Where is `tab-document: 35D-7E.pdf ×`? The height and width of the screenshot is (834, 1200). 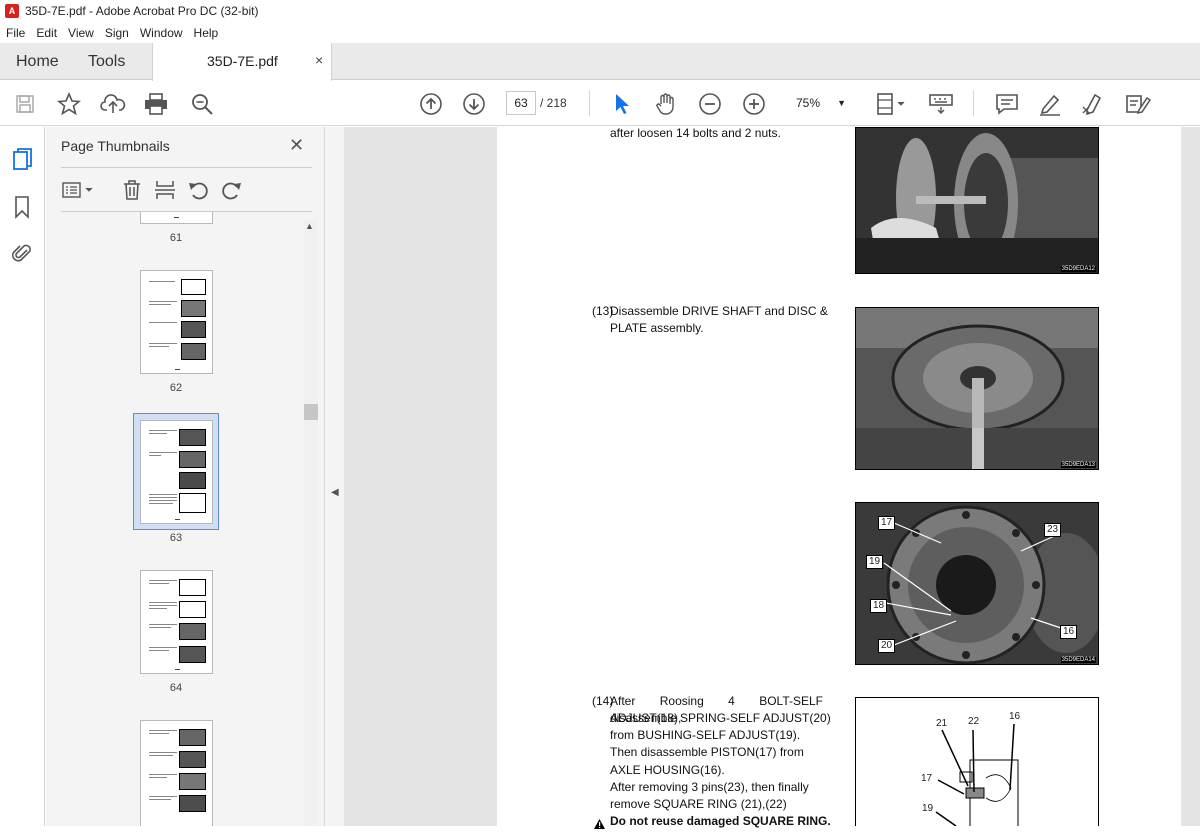 tab-document: 35D-7E.pdf × is located at coordinates (242, 62).